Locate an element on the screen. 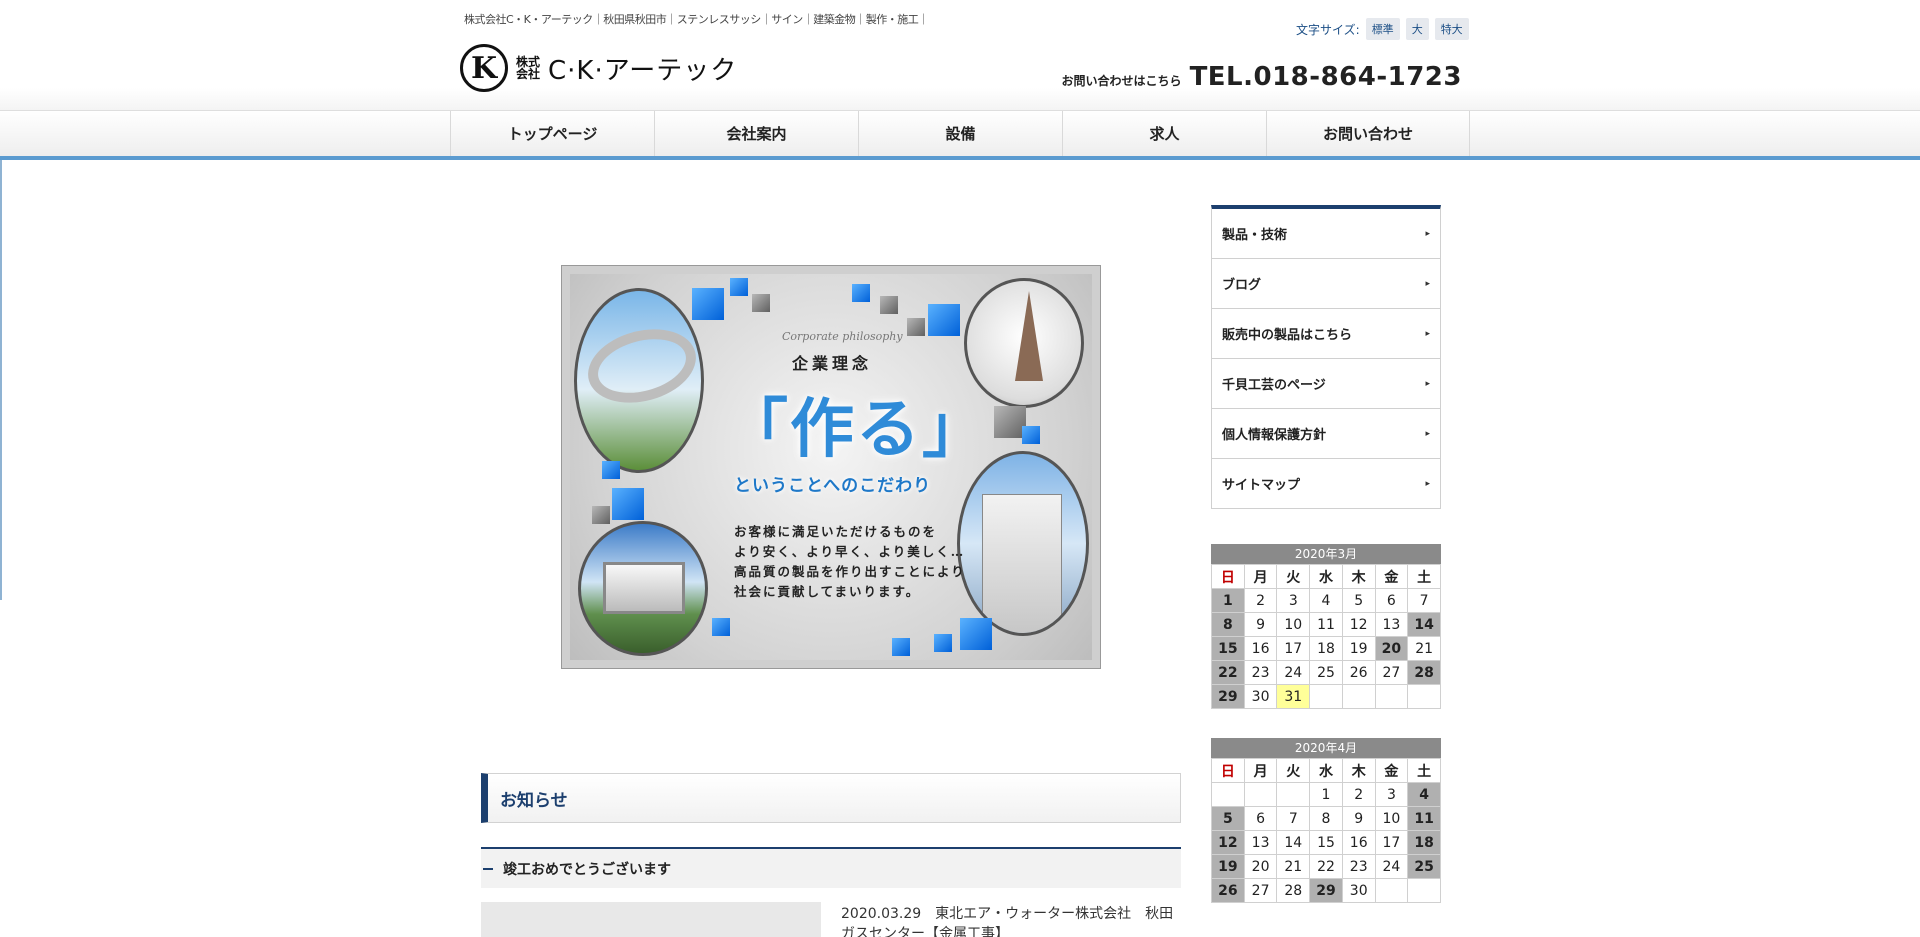 Image resolution: width=1920 pixels, height=937 pixels. calendar-day: 10 is located at coordinates (1293, 624).